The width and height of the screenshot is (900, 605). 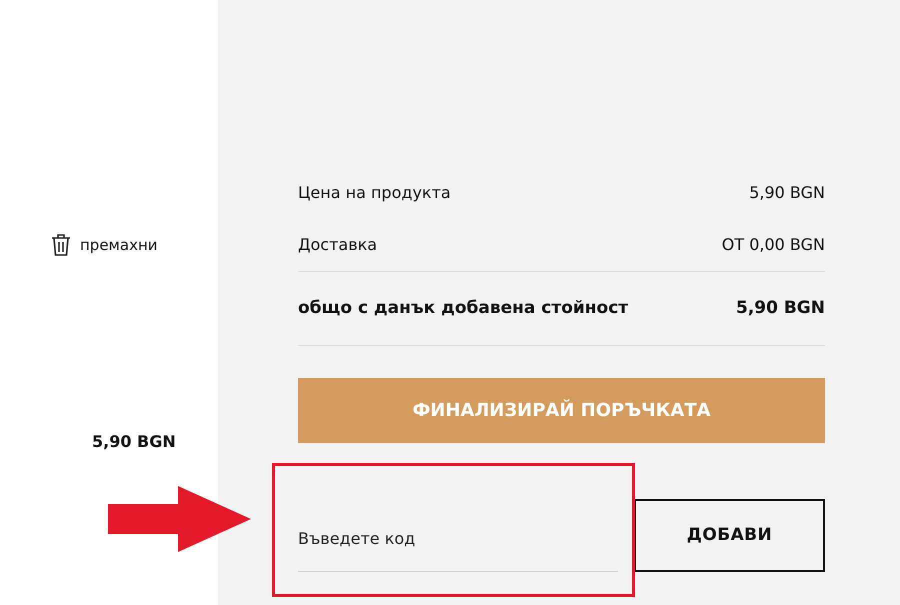 I want to click on remove-link: премахни, so click(x=119, y=245).